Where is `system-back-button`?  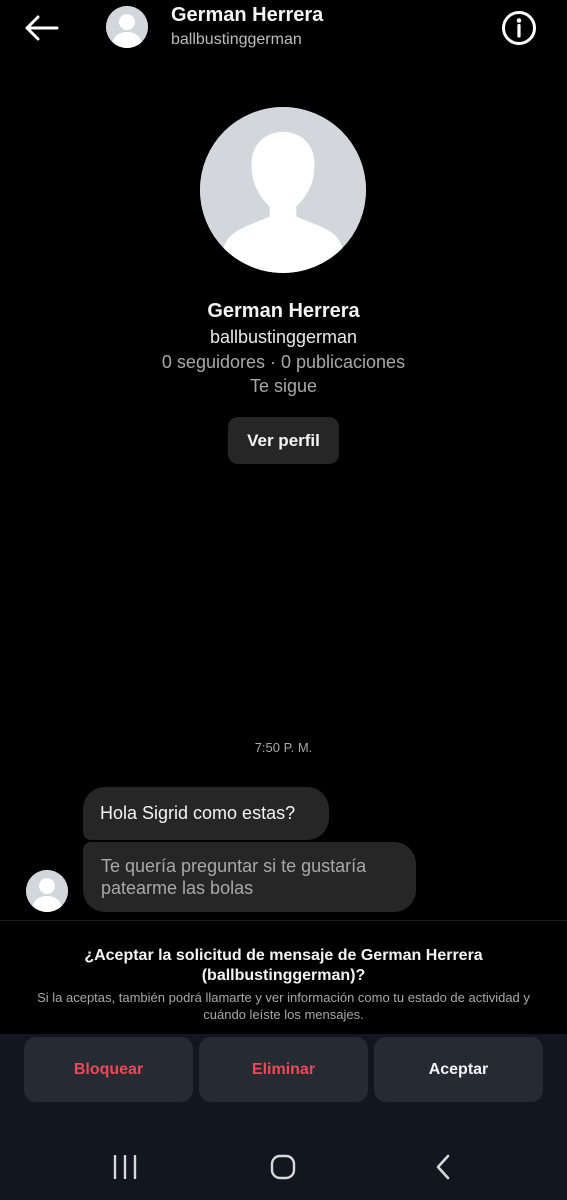
system-back-button is located at coordinates (443, 1167).